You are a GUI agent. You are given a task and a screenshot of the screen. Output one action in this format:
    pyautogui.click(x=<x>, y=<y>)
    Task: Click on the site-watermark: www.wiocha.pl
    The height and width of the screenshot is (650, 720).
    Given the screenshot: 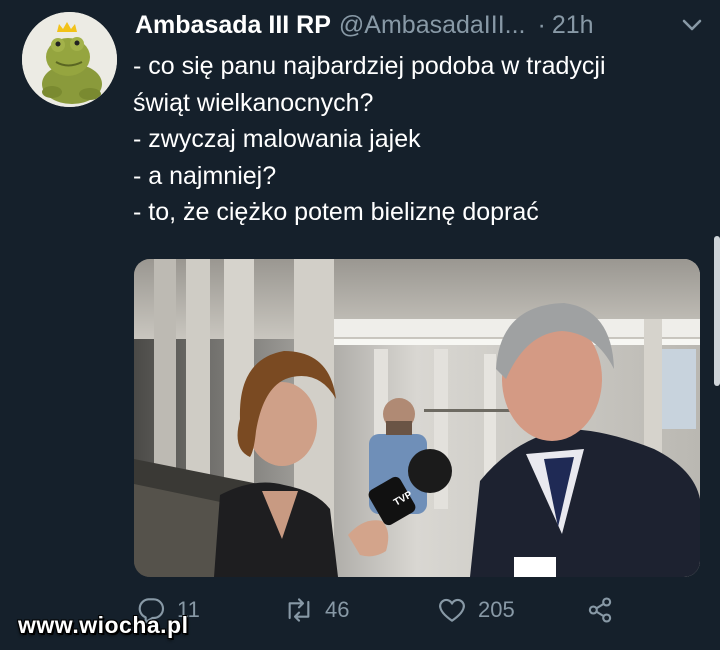 What is the action you would take?
    pyautogui.click(x=103, y=625)
    